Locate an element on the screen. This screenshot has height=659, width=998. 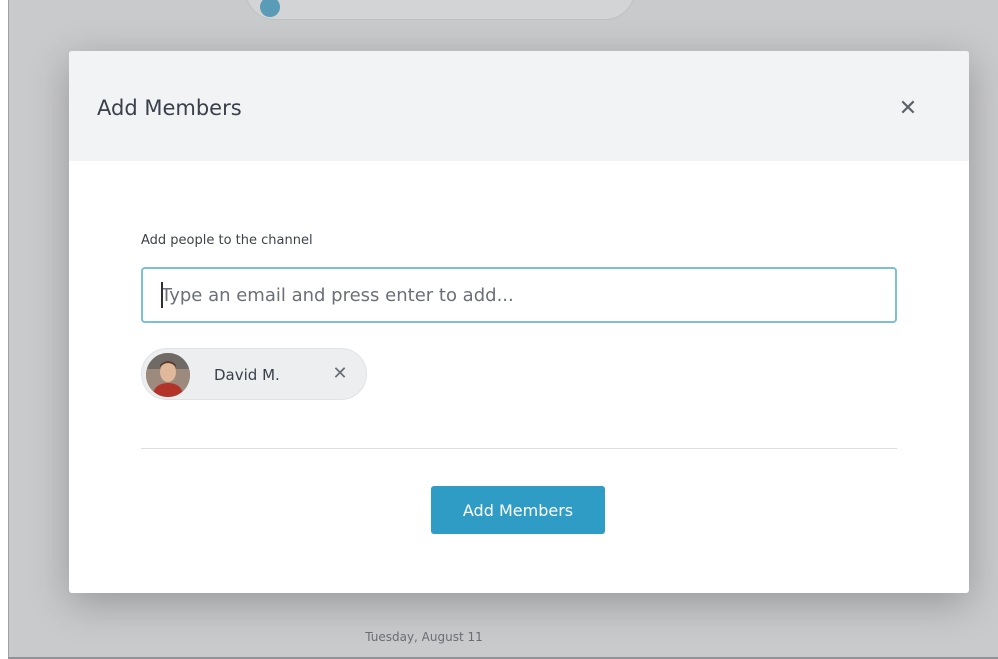
date-separator-label: Tuesday, August 11 is located at coordinates (424, 637).